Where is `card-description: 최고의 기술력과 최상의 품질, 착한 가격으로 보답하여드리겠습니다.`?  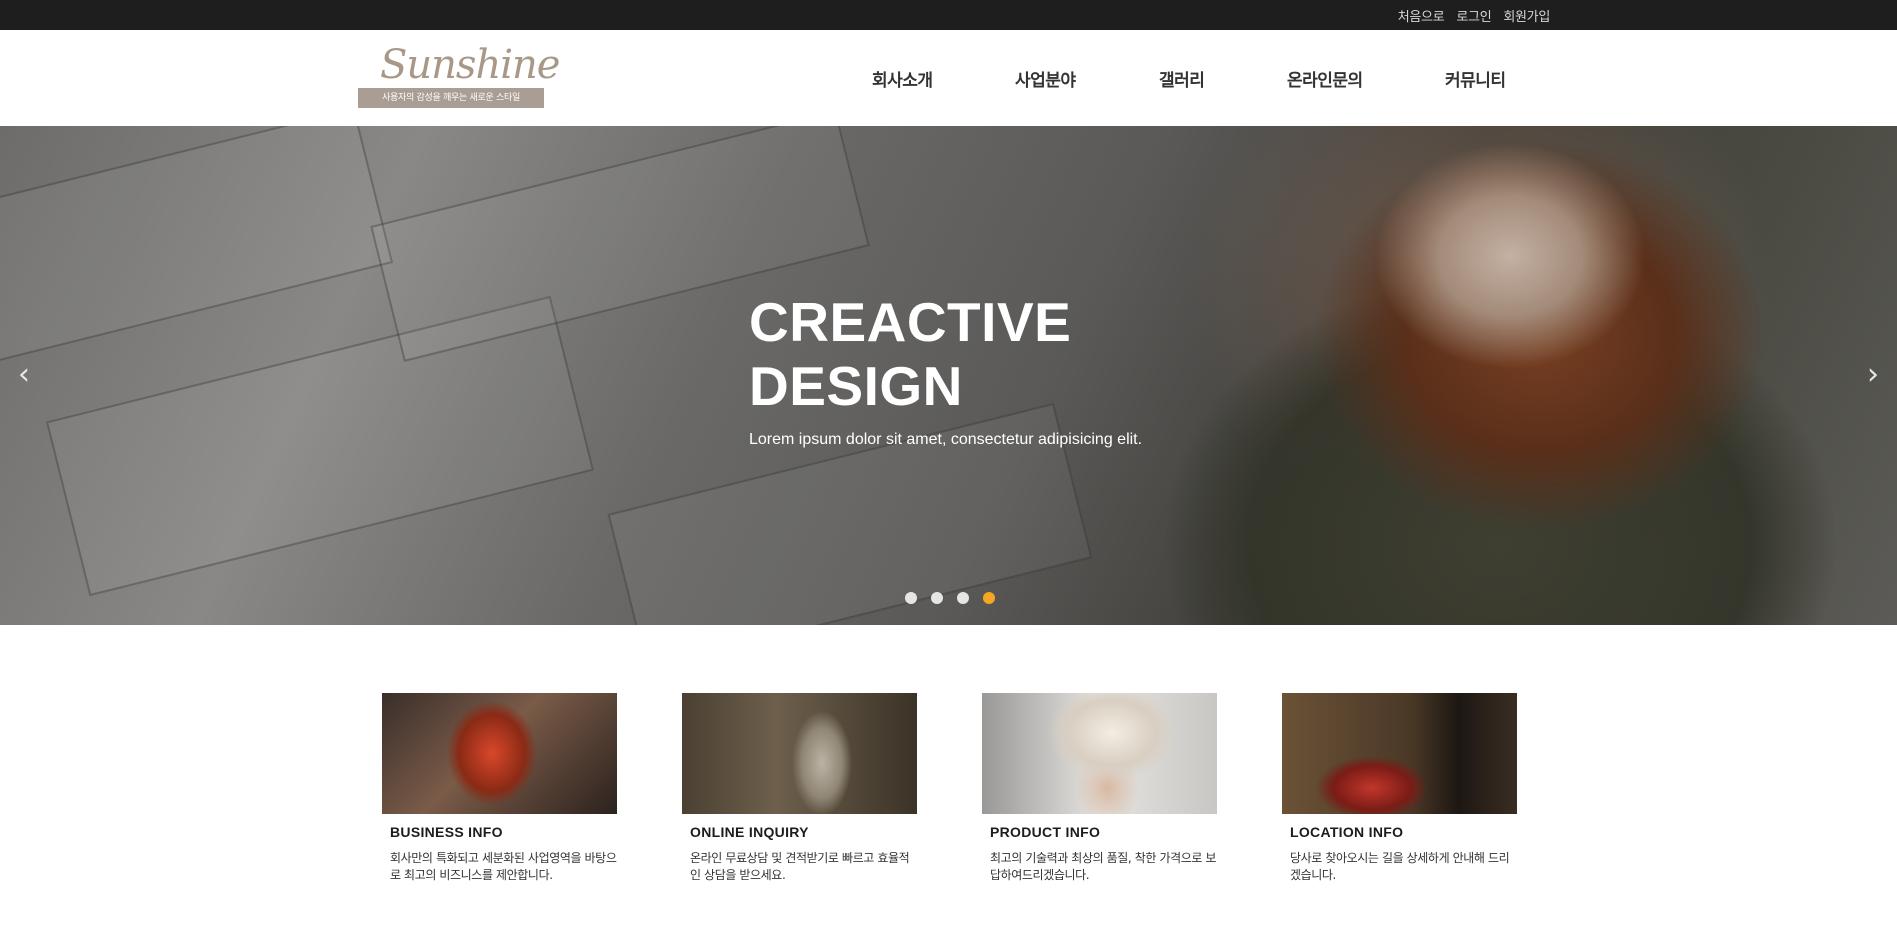
card-description: 최고의 기술력과 최상의 품질, 착한 가격으로 보답하여드리겠습니다. is located at coordinates (1103, 866).